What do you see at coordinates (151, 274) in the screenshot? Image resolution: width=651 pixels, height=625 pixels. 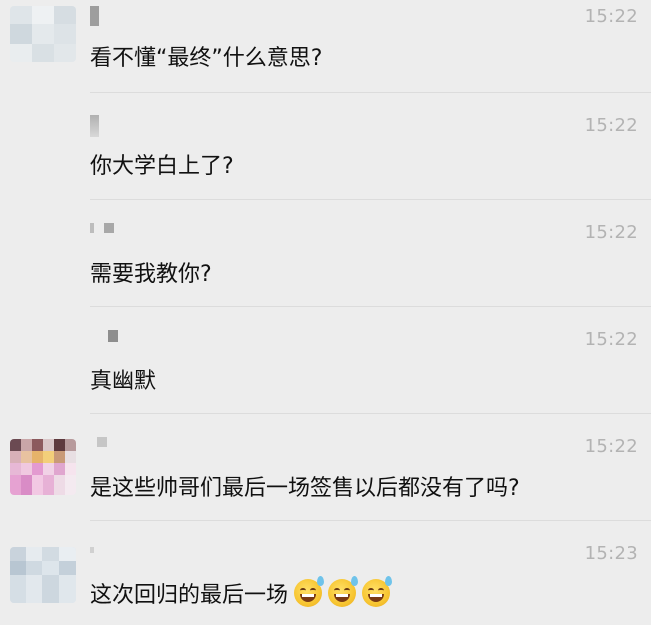 I see `message-text: 需要我教你?` at bounding box center [151, 274].